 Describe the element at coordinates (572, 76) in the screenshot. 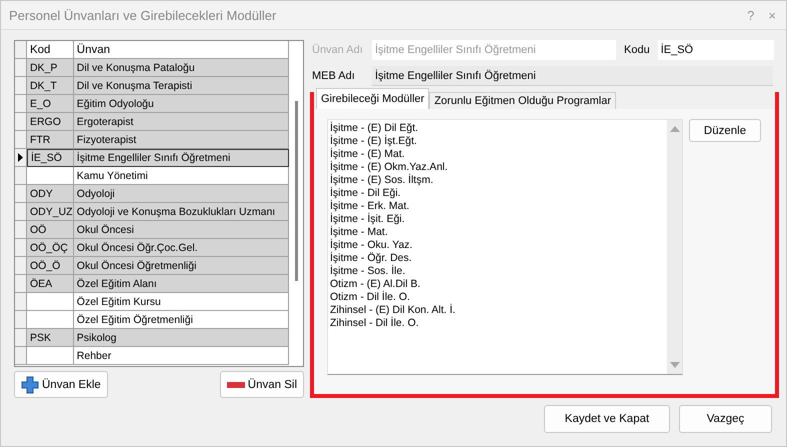

I see `meb-name-field: İşitme Engelliler Sınıfı Öğretmeni` at that location.